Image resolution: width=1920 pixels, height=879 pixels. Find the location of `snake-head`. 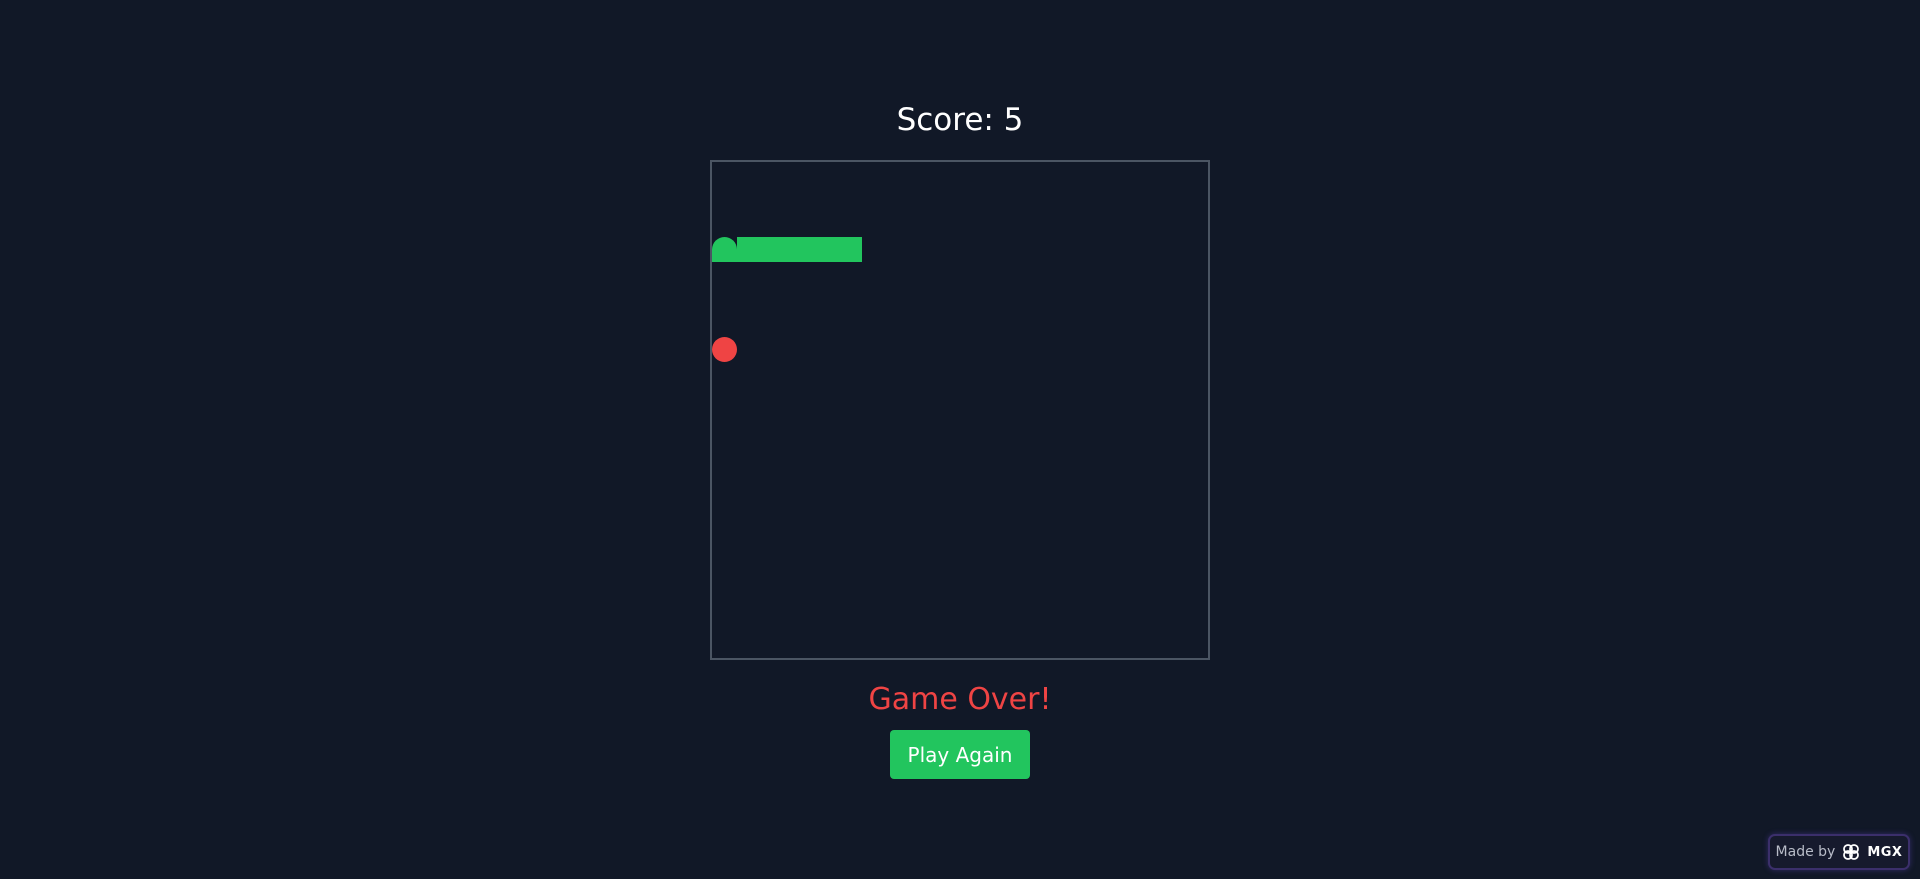

snake-head is located at coordinates (724, 249).